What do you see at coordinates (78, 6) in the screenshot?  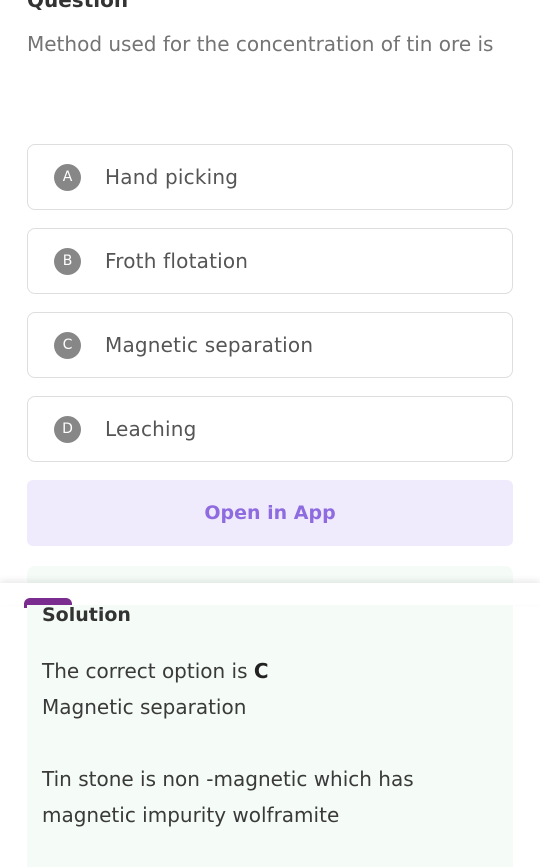 I see `question-heading: Question` at bounding box center [78, 6].